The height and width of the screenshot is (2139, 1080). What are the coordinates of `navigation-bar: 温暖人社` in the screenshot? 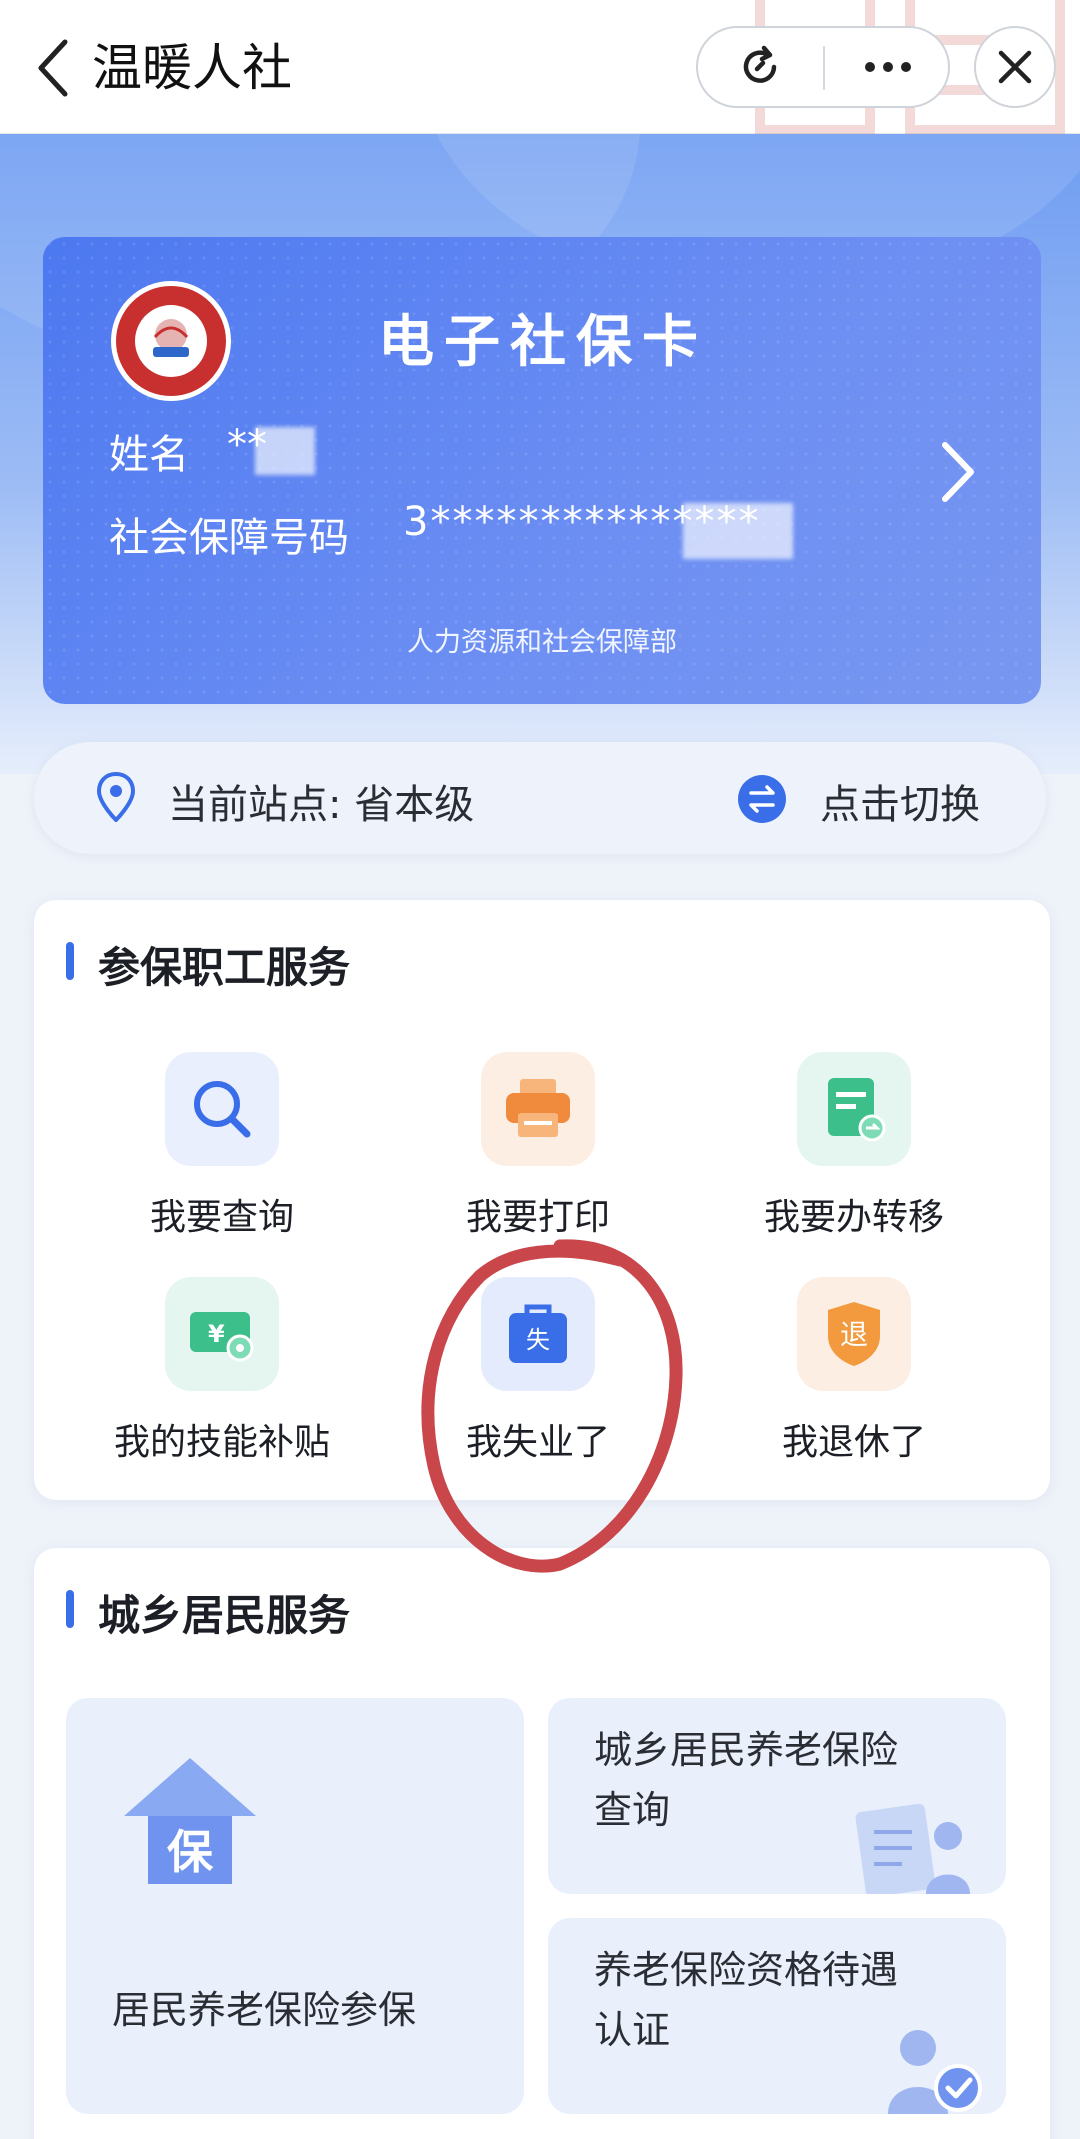 It's located at (540, 67).